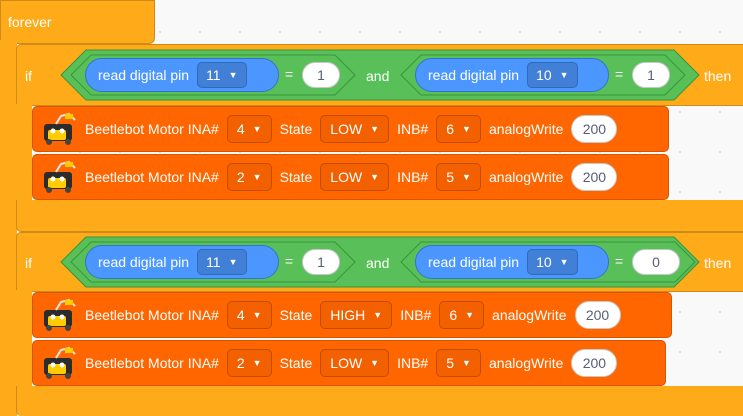 The height and width of the screenshot is (416, 743). What do you see at coordinates (348, 315) in the screenshot?
I see `state-value: HIGH` at bounding box center [348, 315].